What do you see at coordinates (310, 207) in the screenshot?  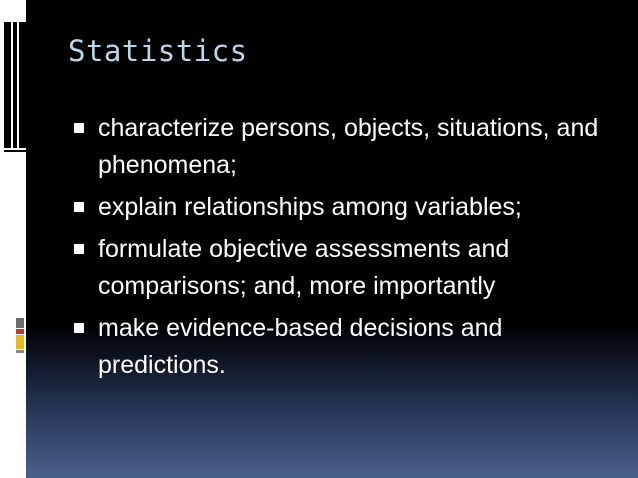 I see `bullet-text: explain relationships among variables;` at bounding box center [310, 207].